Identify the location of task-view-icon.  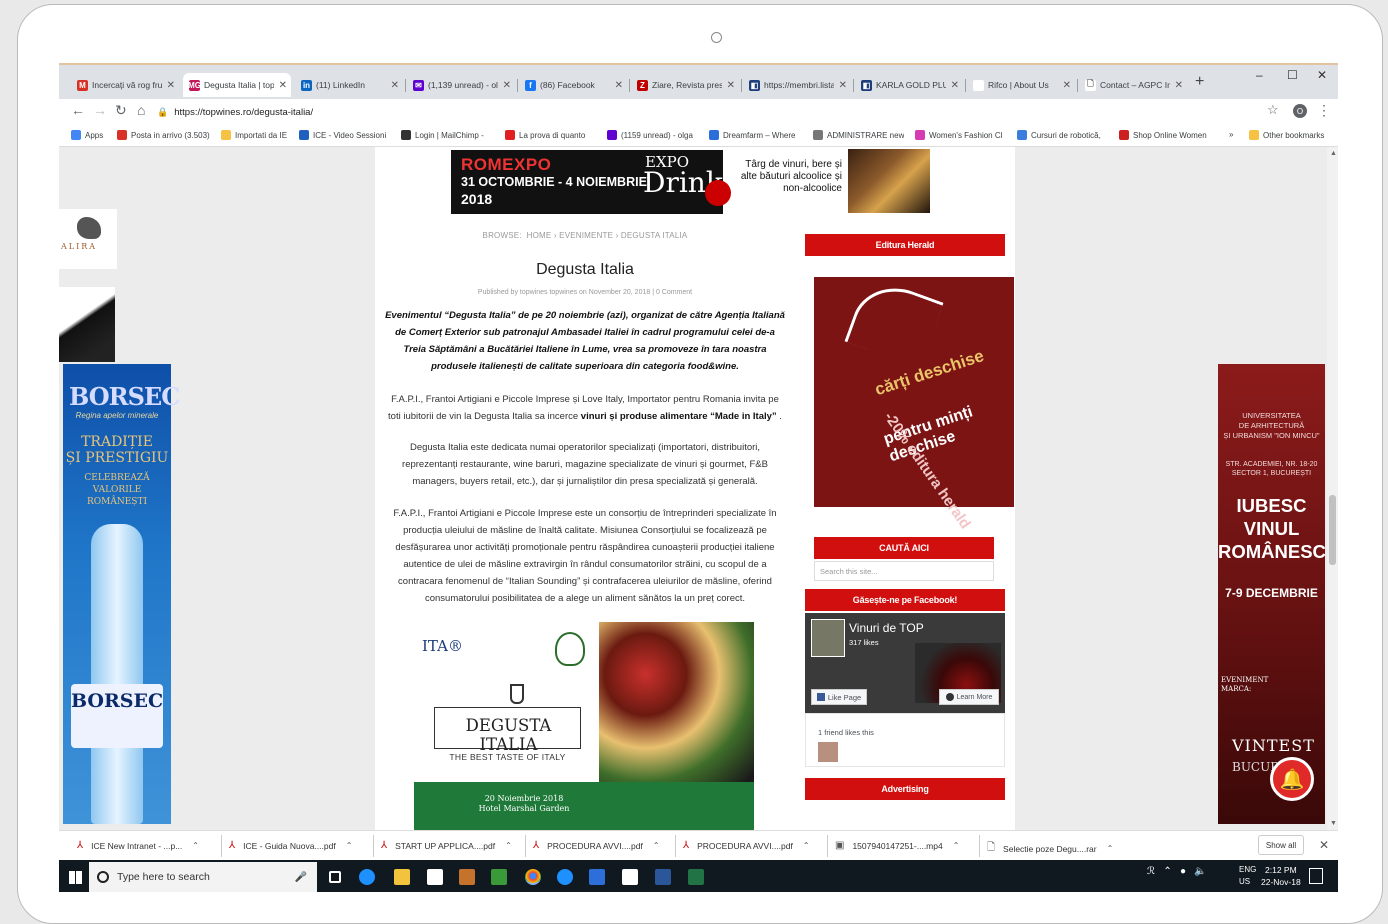
(335, 877).